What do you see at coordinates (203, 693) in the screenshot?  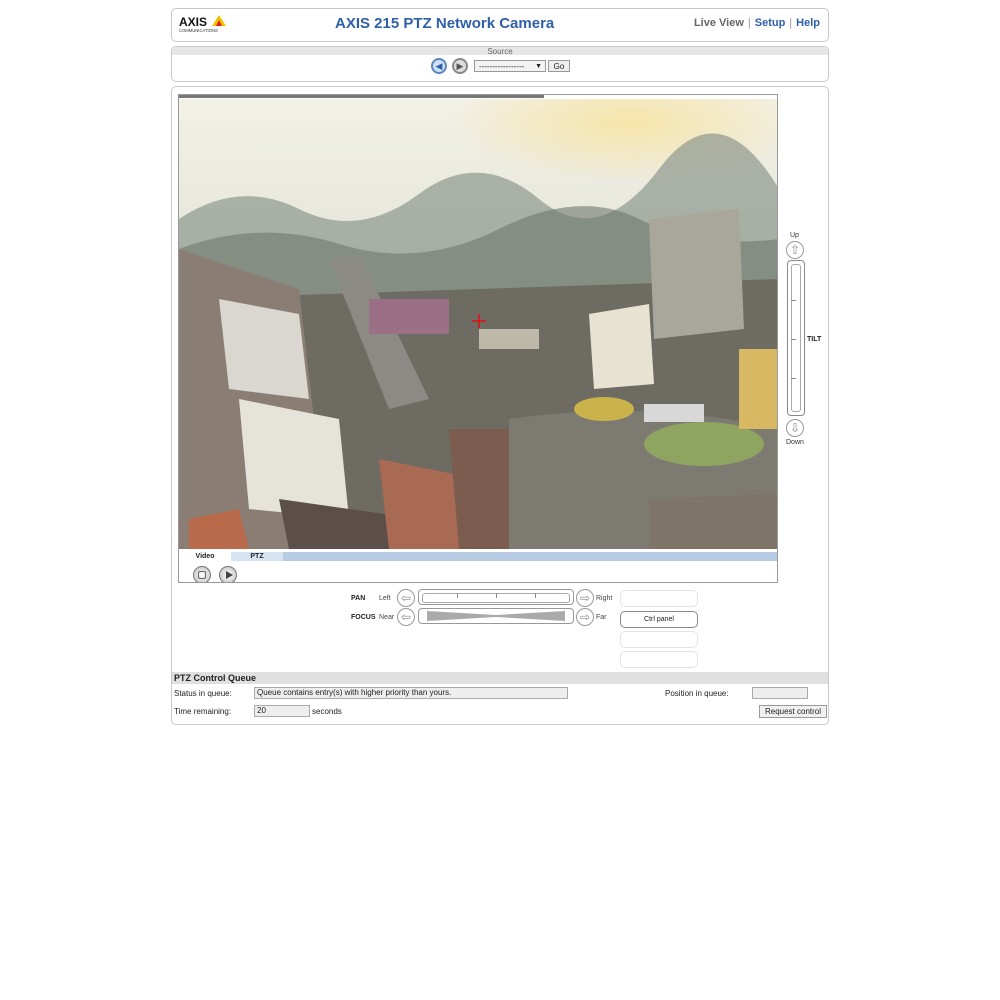 I see `status-in-queue-label: Status in queue:` at bounding box center [203, 693].